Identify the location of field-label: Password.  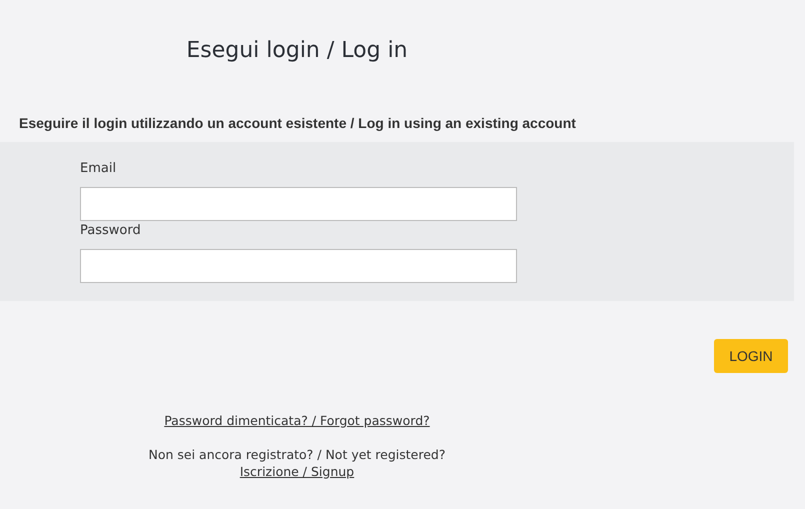
(110, 231).